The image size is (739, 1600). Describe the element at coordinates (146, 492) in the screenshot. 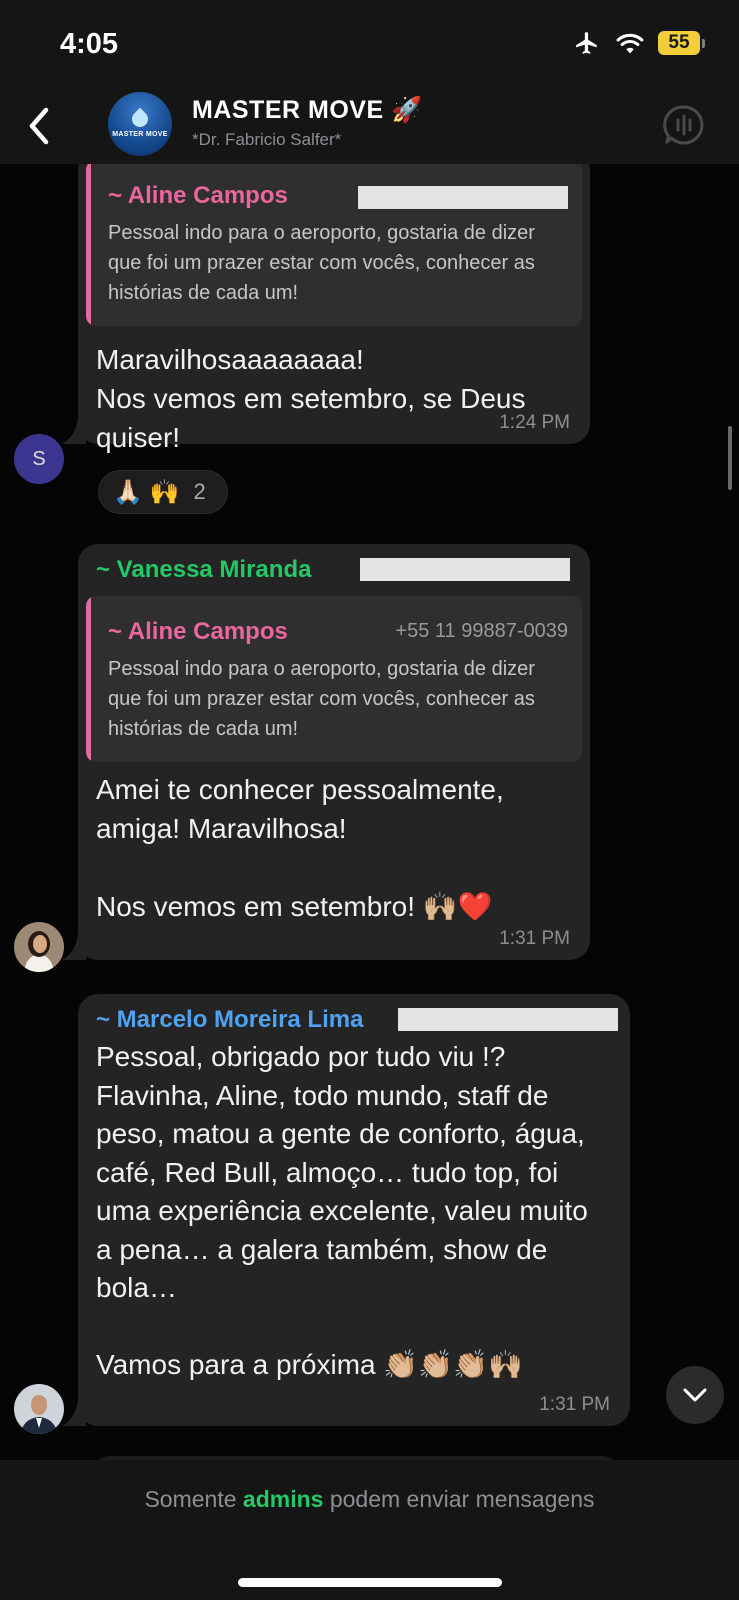

I see `reaction-emojis: 🙏🏻 🙌` at that location.